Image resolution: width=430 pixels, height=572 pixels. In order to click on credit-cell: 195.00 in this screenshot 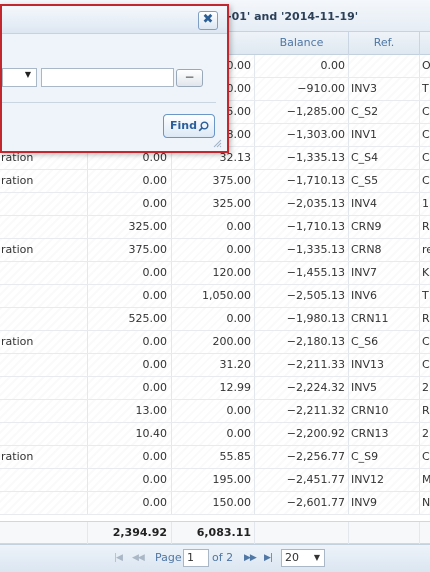, I will do `click(213, 480)`.